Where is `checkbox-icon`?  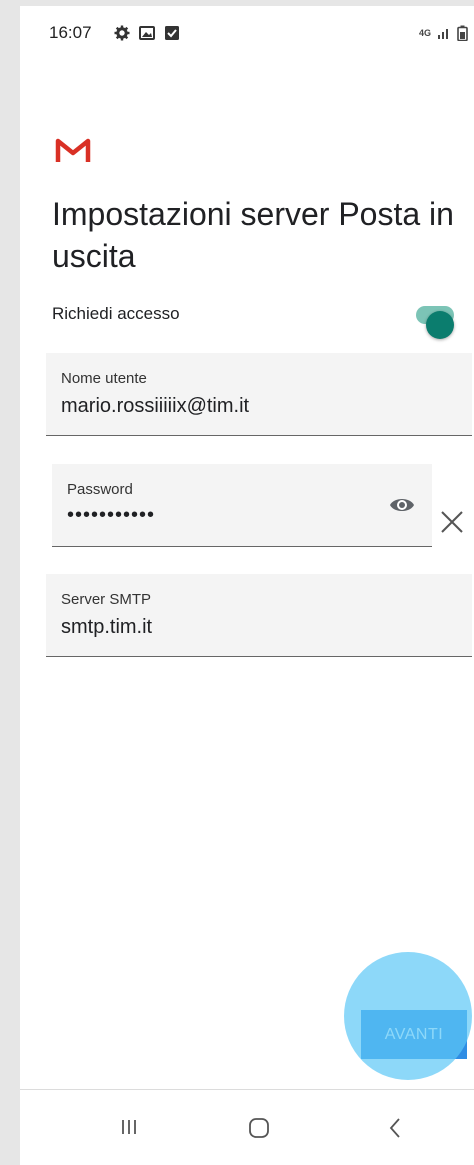 checkbox-icon is located at coordinates (172, 33).